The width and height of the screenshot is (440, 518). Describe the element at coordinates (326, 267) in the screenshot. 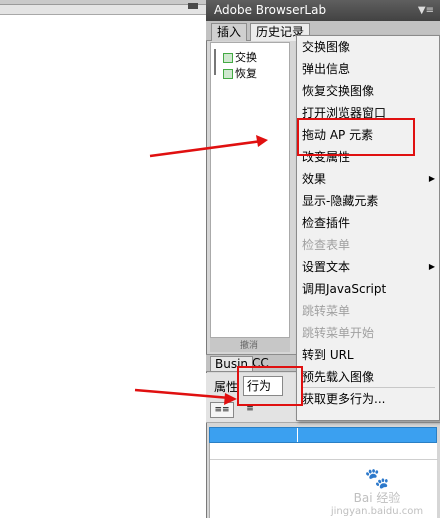

I see `menu-item-label: 设置文本` at that location.